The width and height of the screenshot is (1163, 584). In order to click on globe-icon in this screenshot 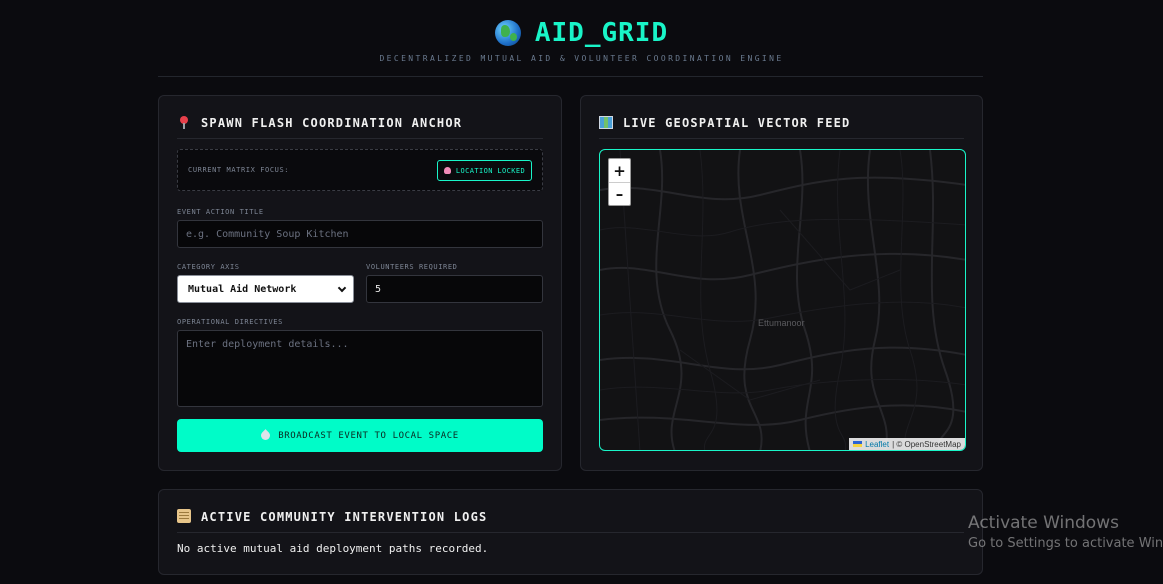, I will do `click(507, 33)`.